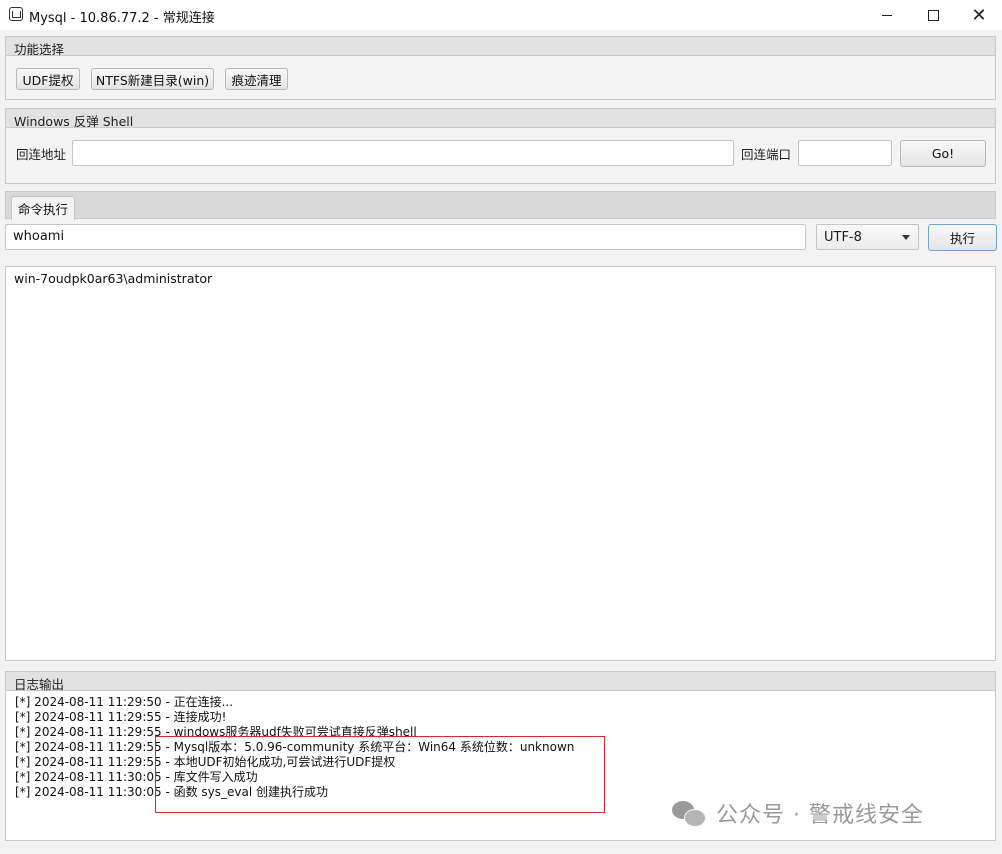 Image resolution: width=1002 pixels, height=854 pixels. I want to click on chevron-down-icon, so click(906, 237).